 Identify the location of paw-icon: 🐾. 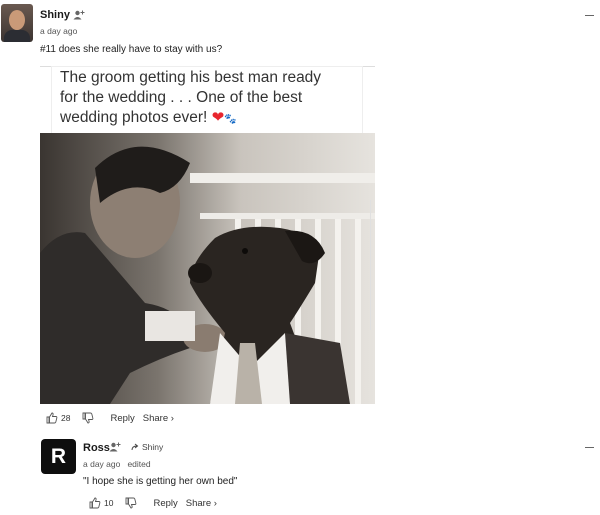
(230, 119).